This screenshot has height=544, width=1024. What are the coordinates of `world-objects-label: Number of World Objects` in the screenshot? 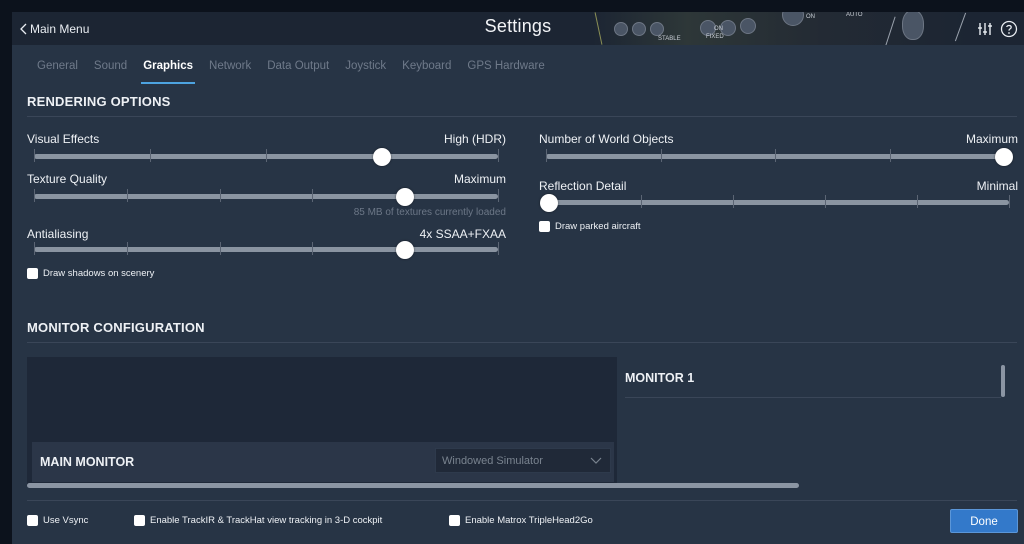 It's located at (606, 139).